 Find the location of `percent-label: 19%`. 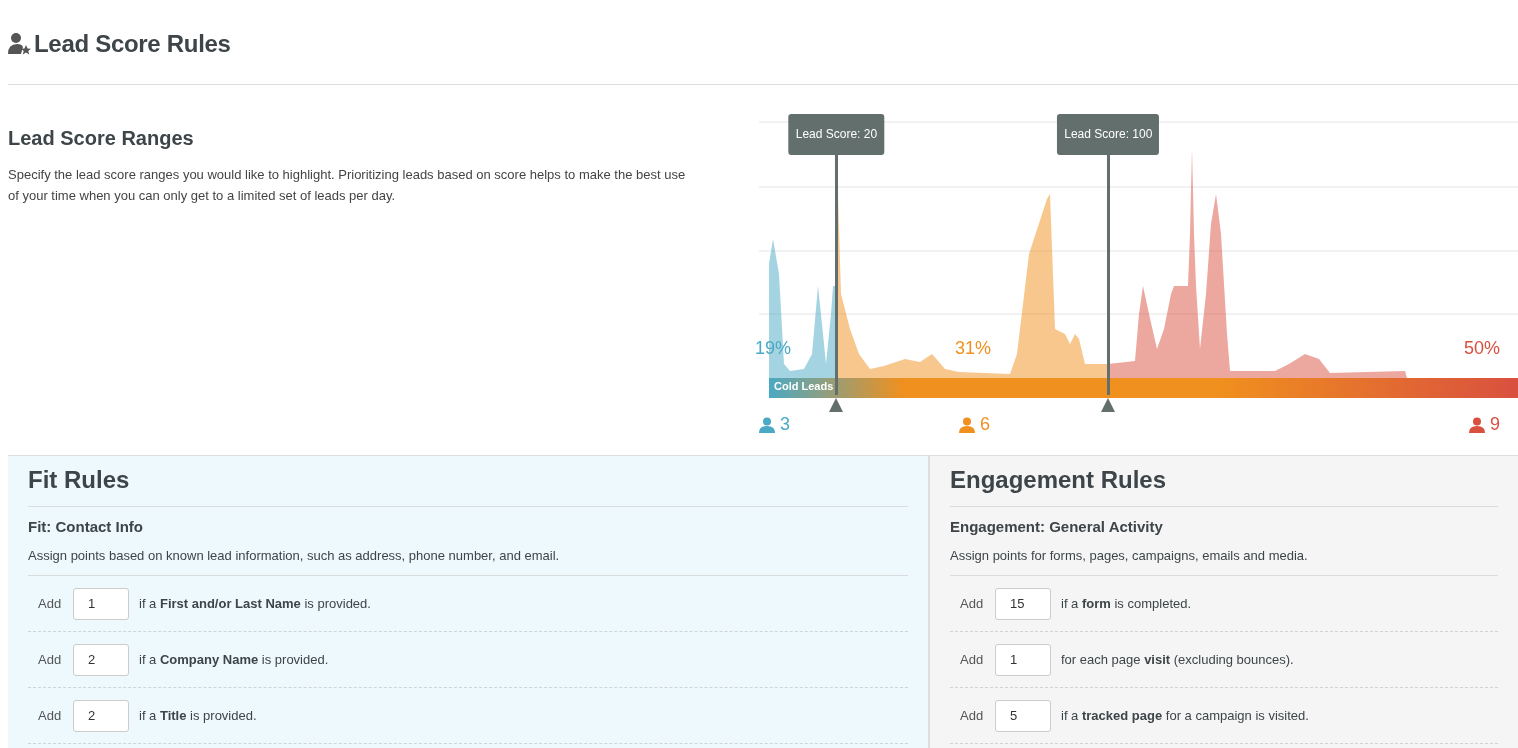

percent-label: 19% is located at coordinates (773, 348).